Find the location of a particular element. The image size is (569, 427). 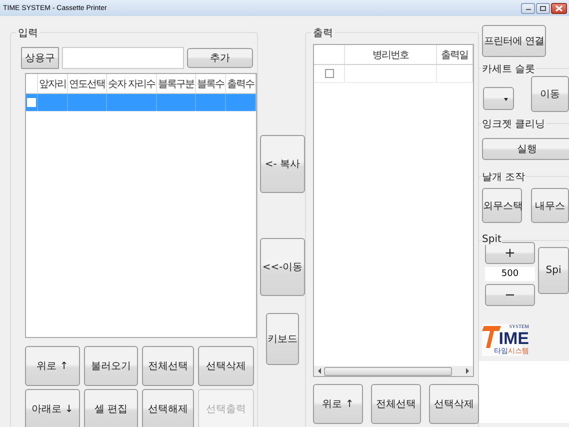

connect-button: 프린터에 연결 is located at coordinates (514, 41).